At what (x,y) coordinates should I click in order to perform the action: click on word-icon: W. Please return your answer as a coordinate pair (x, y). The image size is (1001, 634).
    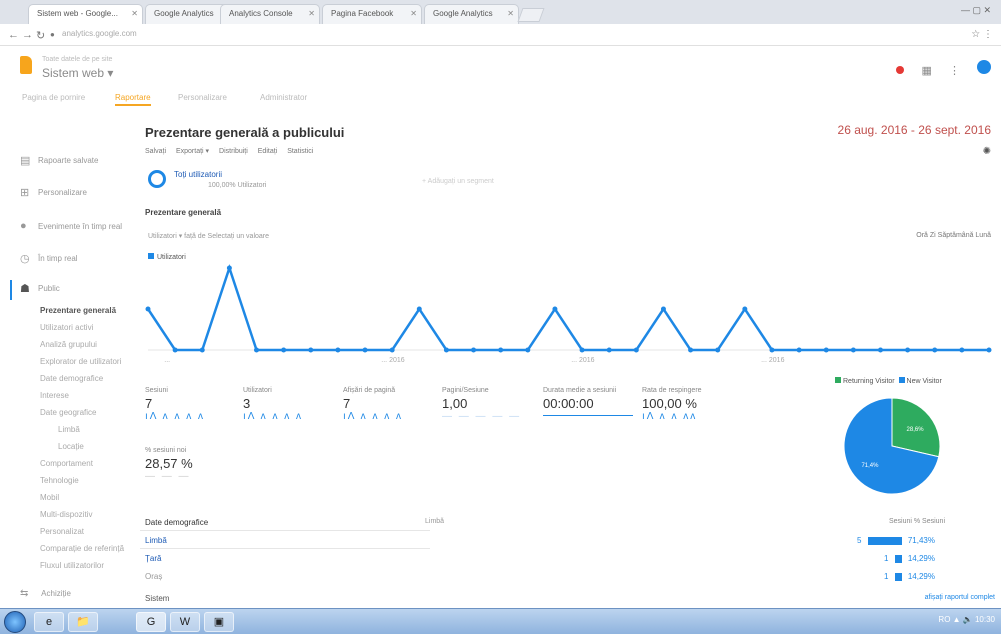
    Looking at the image, I should click on (185, 622).